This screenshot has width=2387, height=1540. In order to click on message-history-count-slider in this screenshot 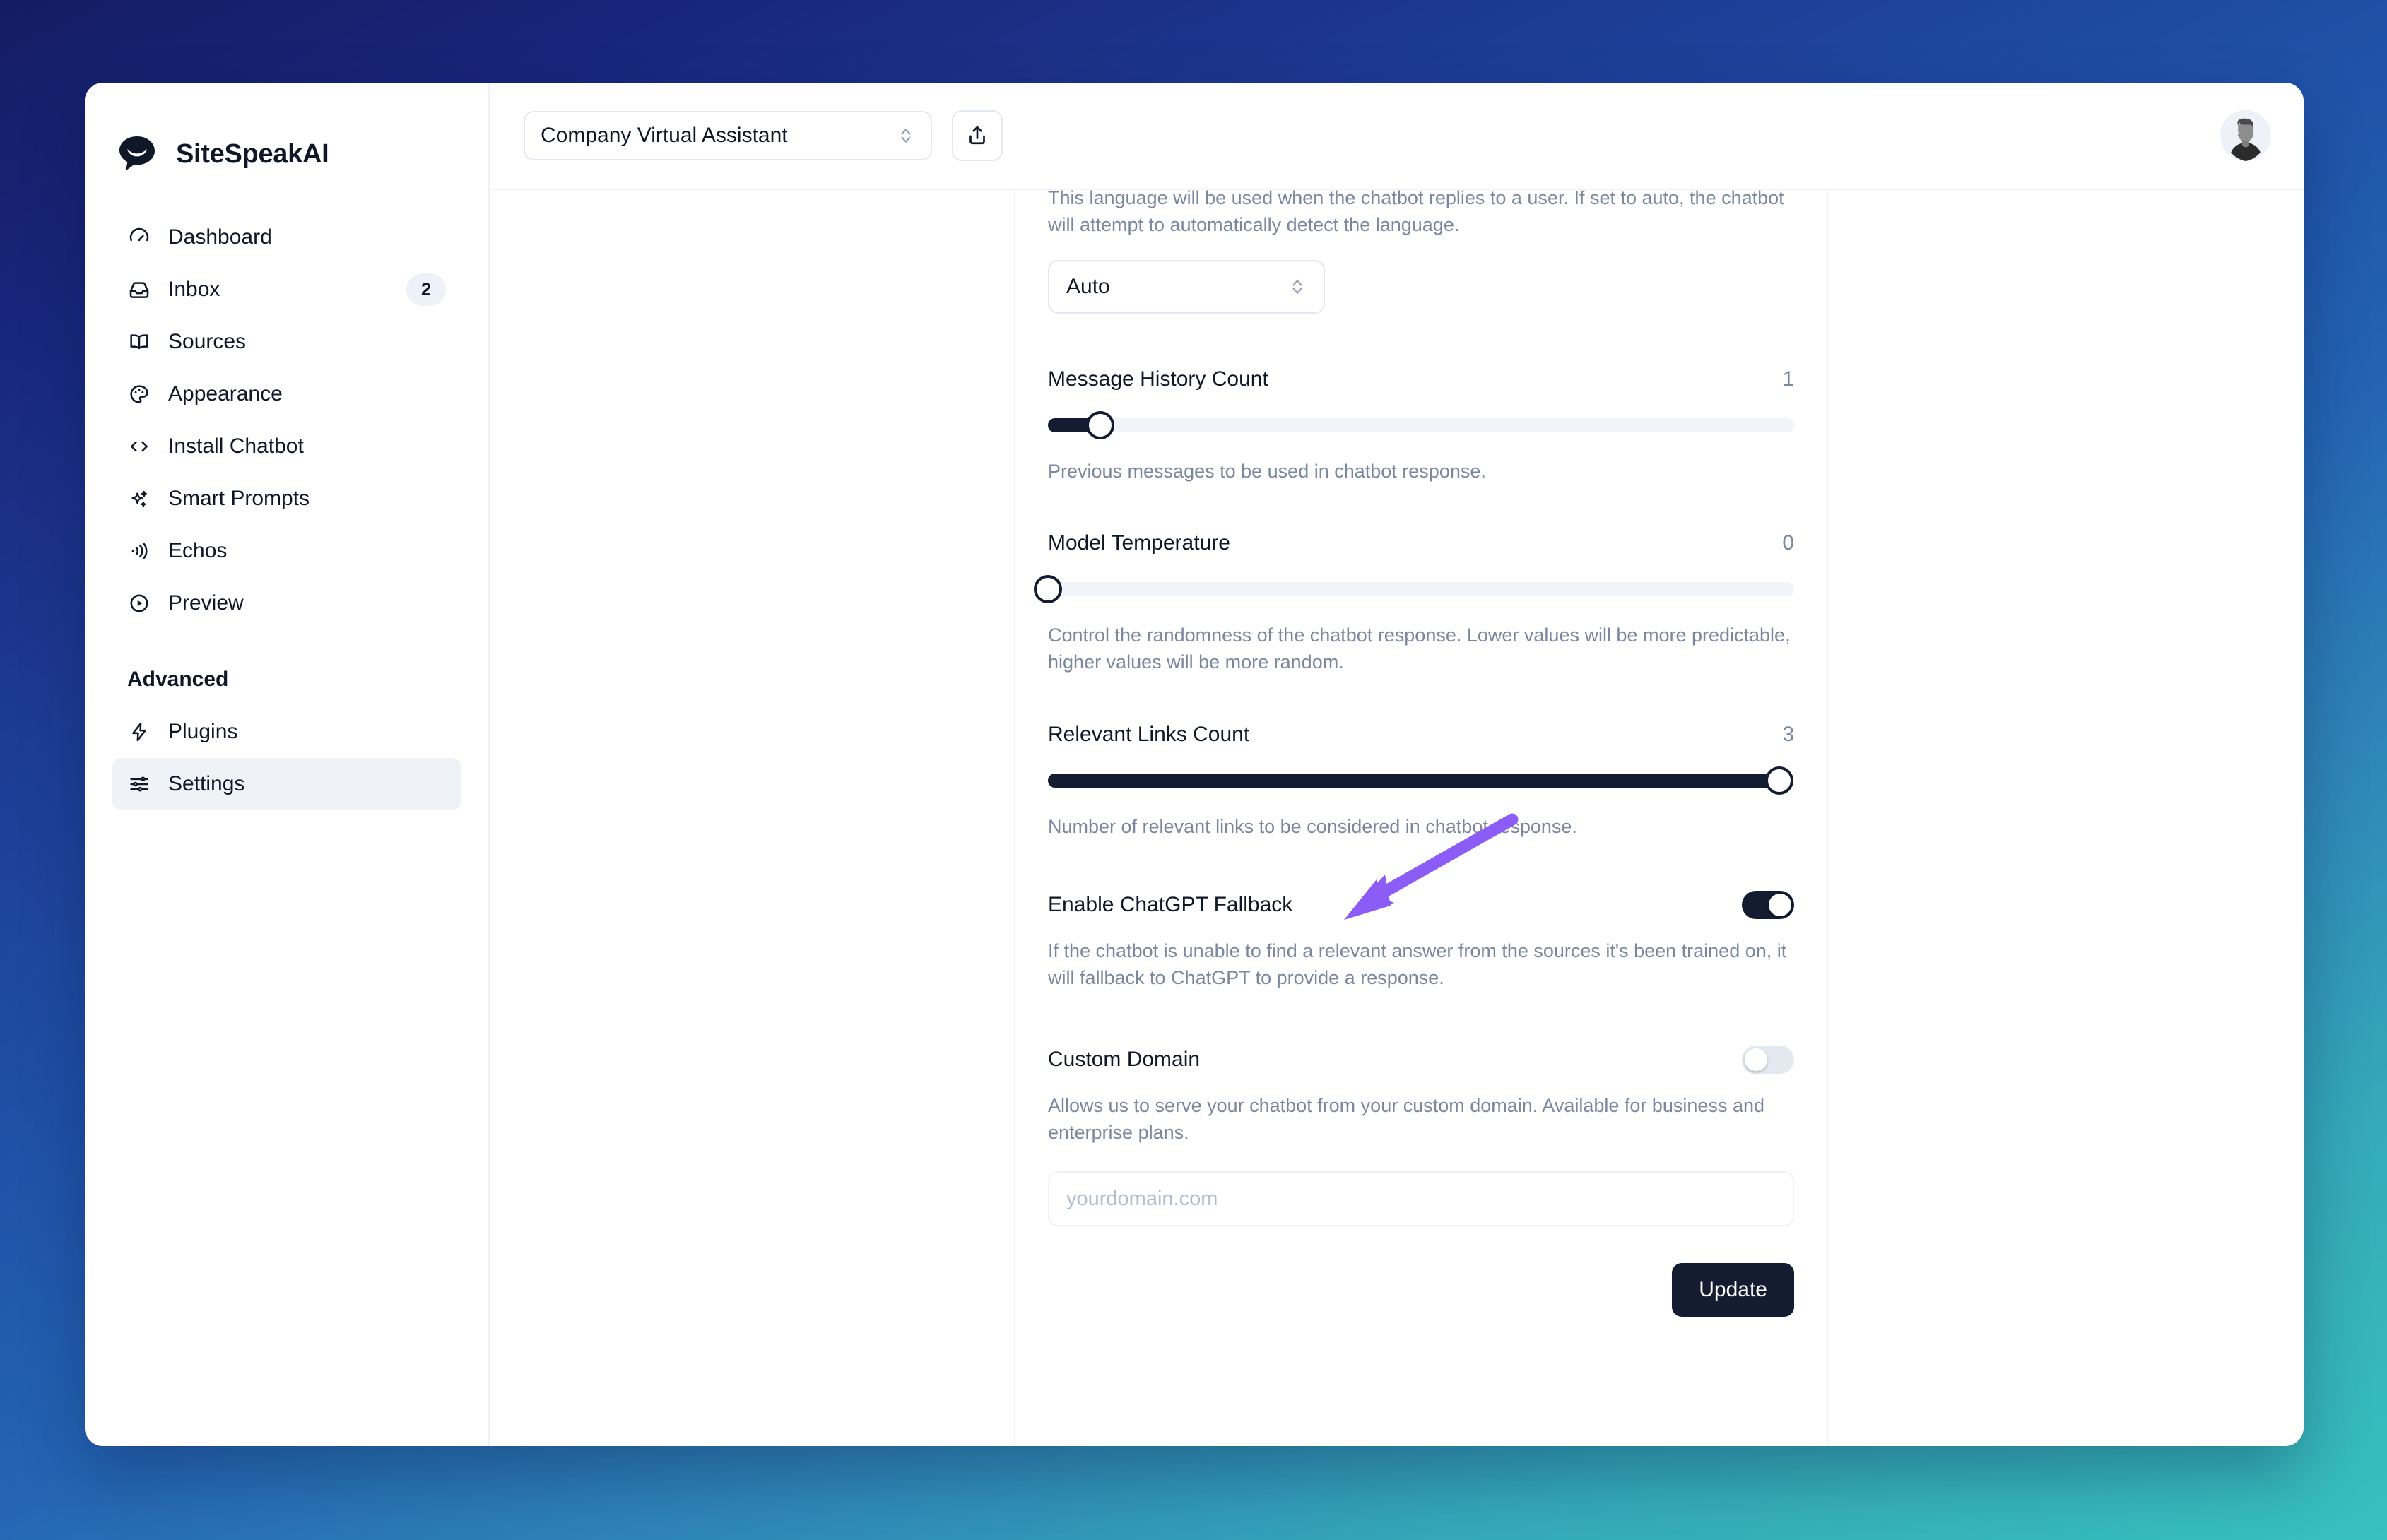, I will do `click(1421, 424)`.